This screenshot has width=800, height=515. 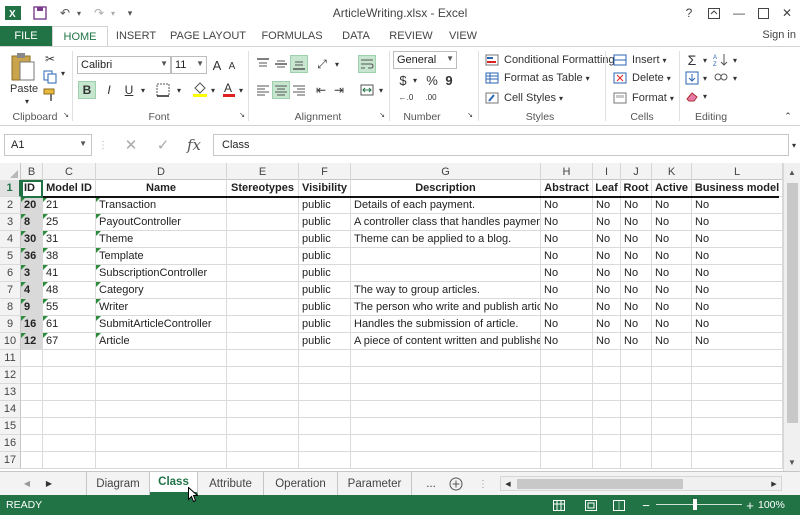 What do you see at coordinates (103, 145) in the screenshot?
I see `formula-bar-grip-icon: ⋮` at bounding box center [103, 145].